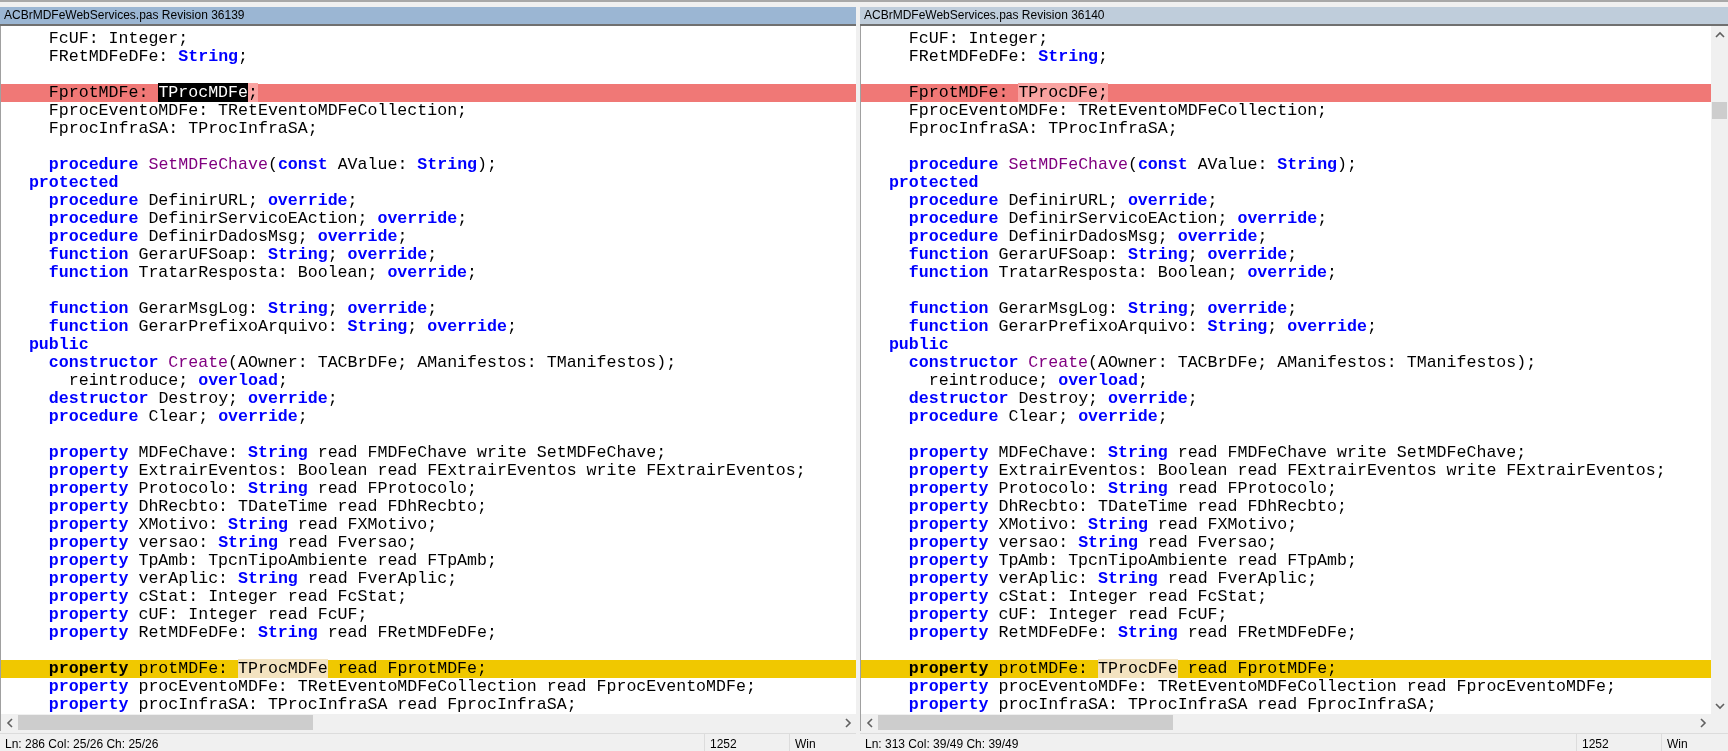 This screenshot has height=751, width=1728. I want to click on pane-title: ACBrMDFeWebServices.pas Revision 36140, so click(1294, 16).